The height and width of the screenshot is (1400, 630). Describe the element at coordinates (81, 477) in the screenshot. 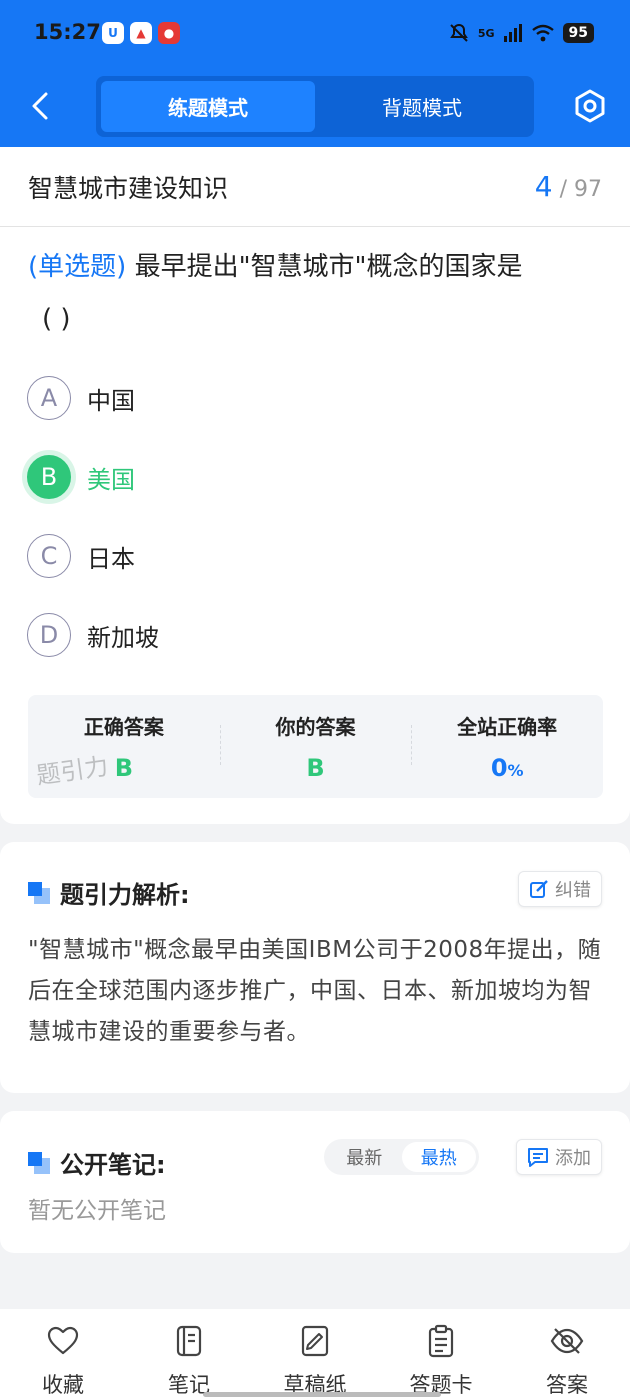

I see `option-b: B 美国` at that location.